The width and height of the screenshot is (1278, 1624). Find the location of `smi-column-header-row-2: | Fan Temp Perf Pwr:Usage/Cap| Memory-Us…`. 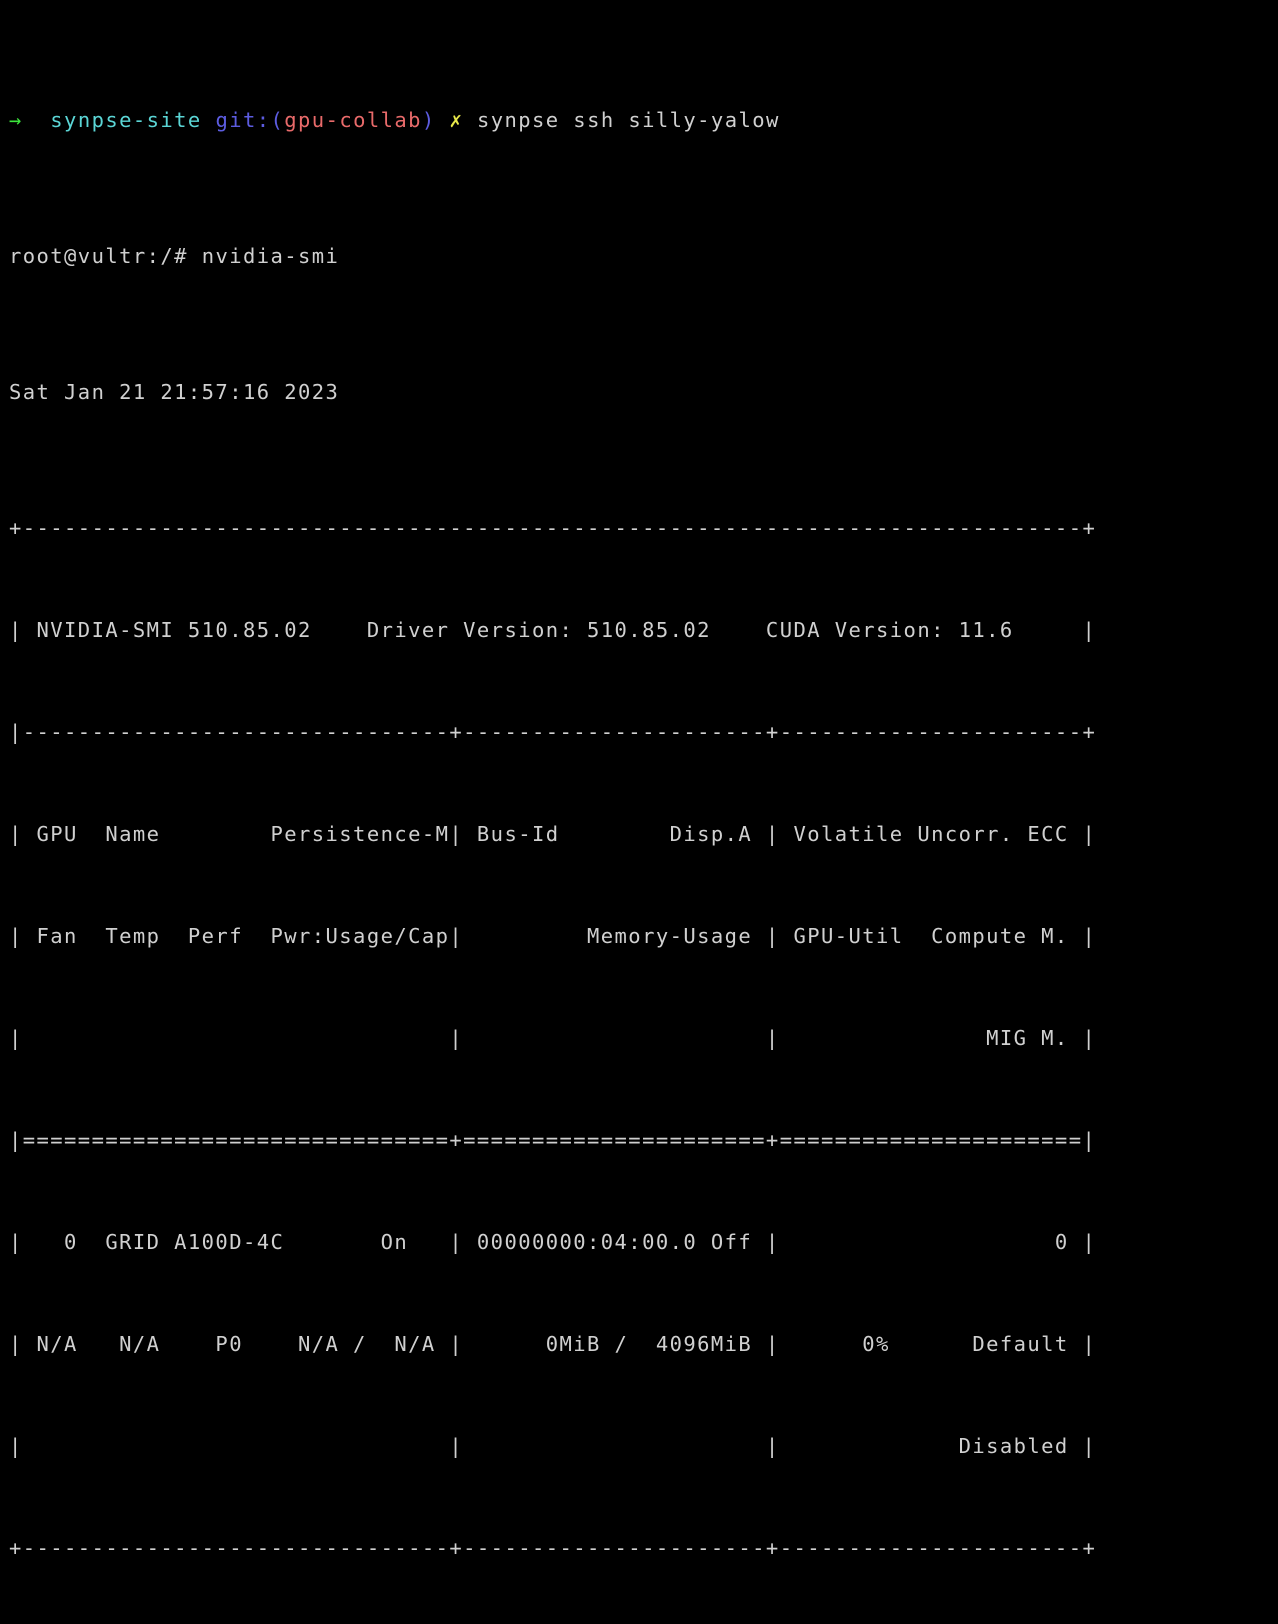

smi-column-header-row-2: | Fan Temp Perf Pwr:Usage/Cap| Memory-Us… is located at coordinates (553, 936).